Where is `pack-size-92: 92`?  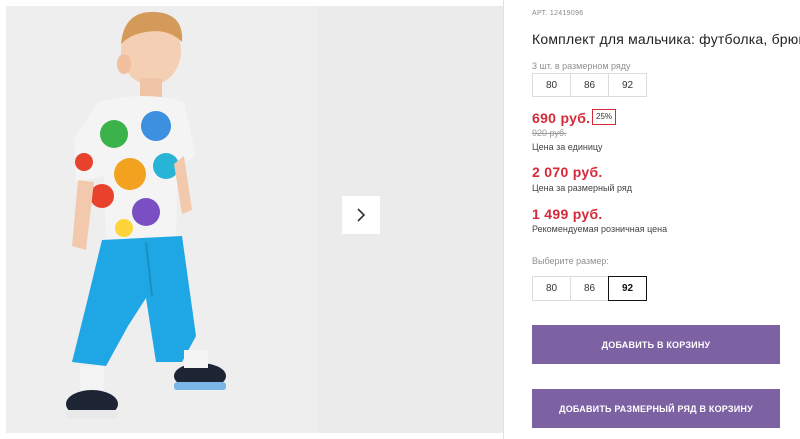 pack-size-92: 92 is located at coordinates (627, 85).